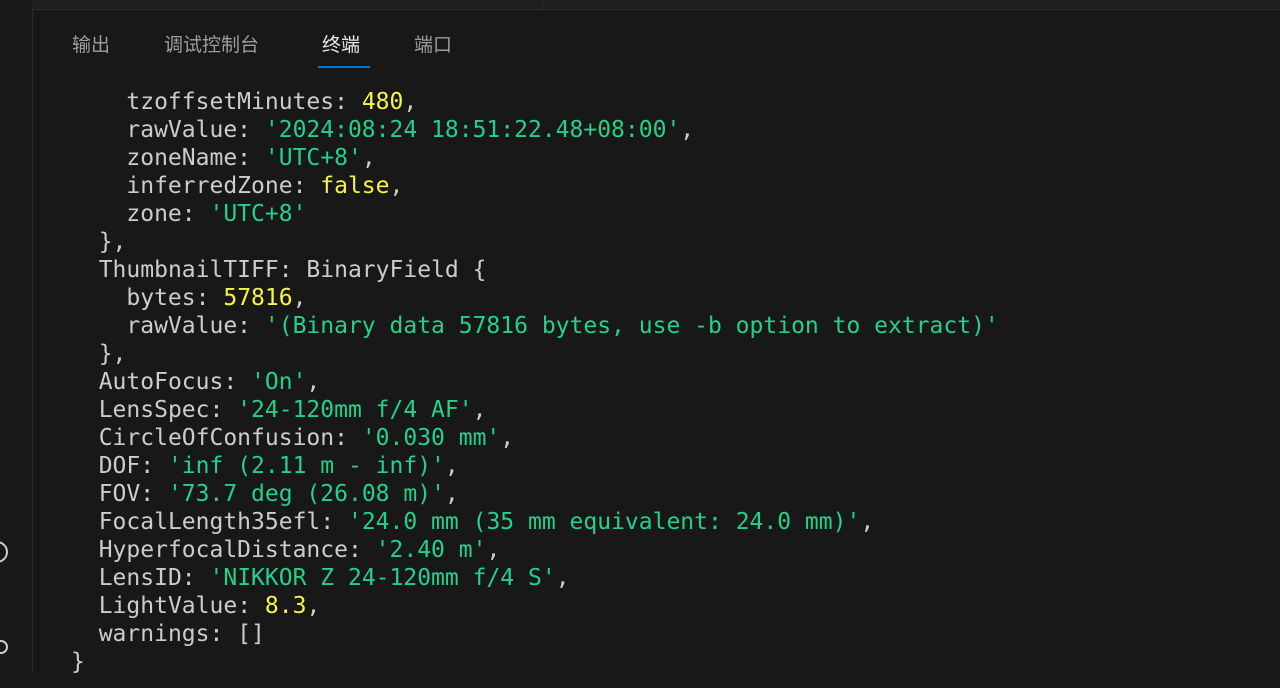 The image size is (1280, 688). I want to click on terminal-line: bytes: 57816,, so click(656, 298).